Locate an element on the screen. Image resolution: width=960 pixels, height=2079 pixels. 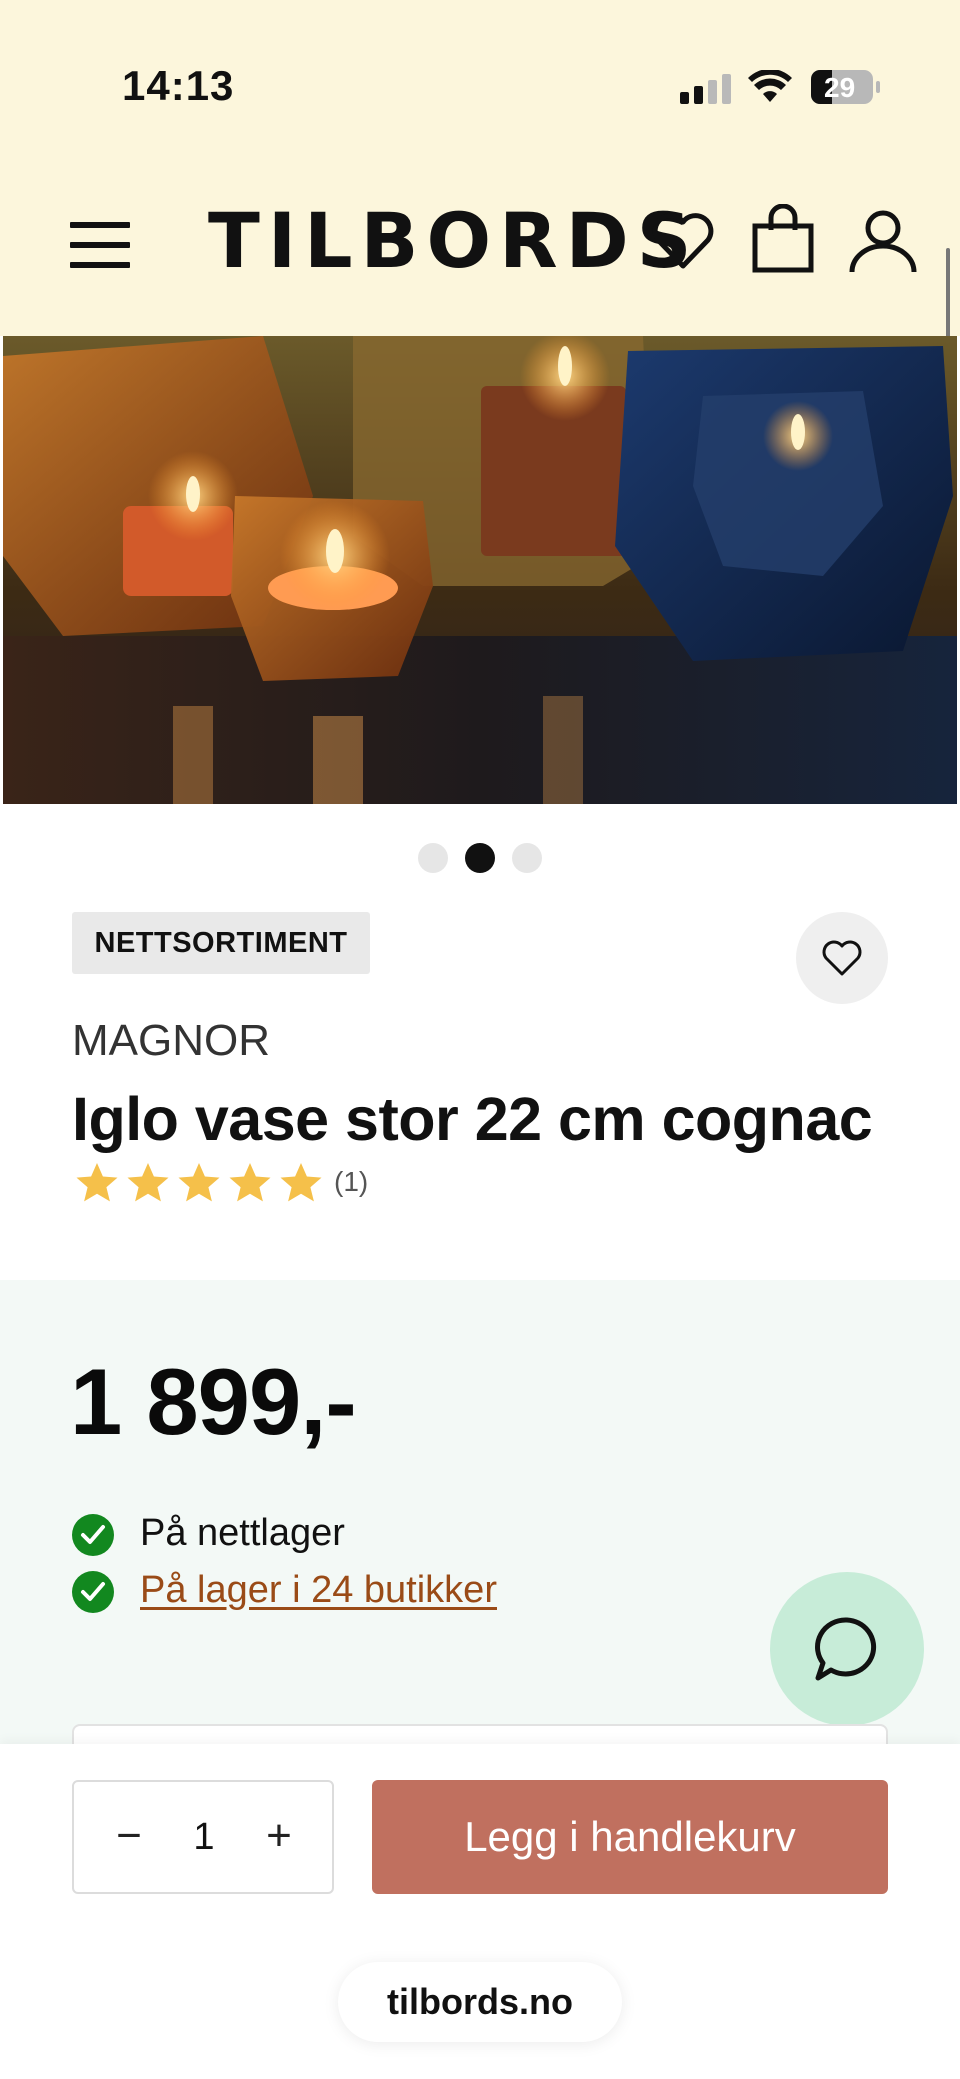
product-badge: NETTSORTIMENT is located at coordinates (221, 943).